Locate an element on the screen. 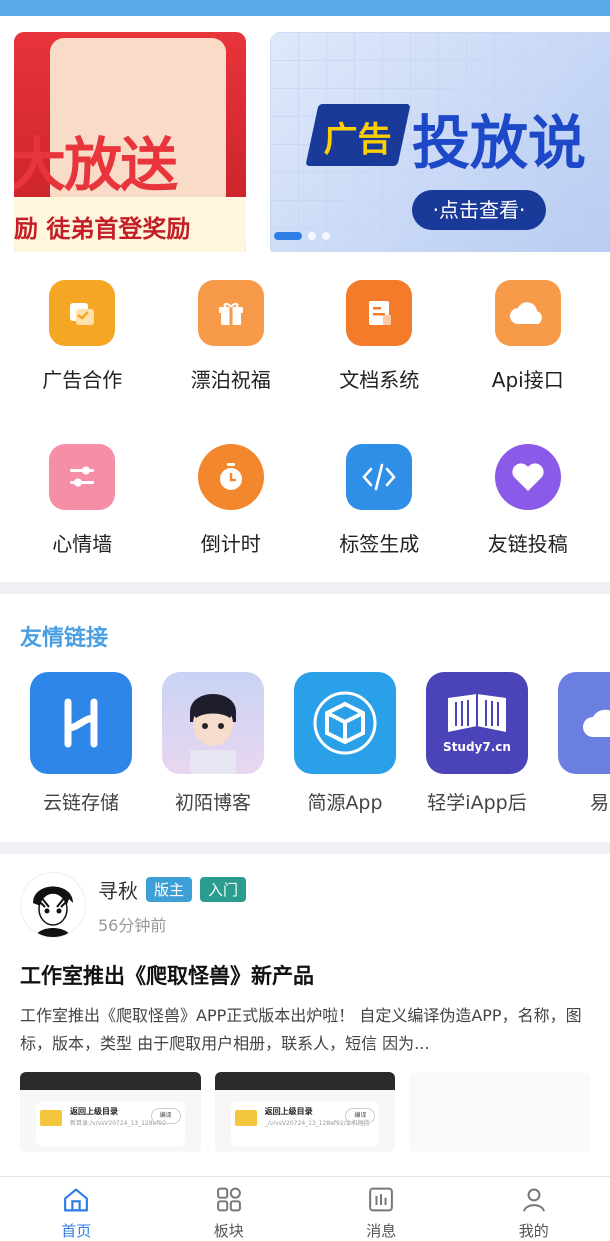  code-icon is located at coordinates (379, 477).